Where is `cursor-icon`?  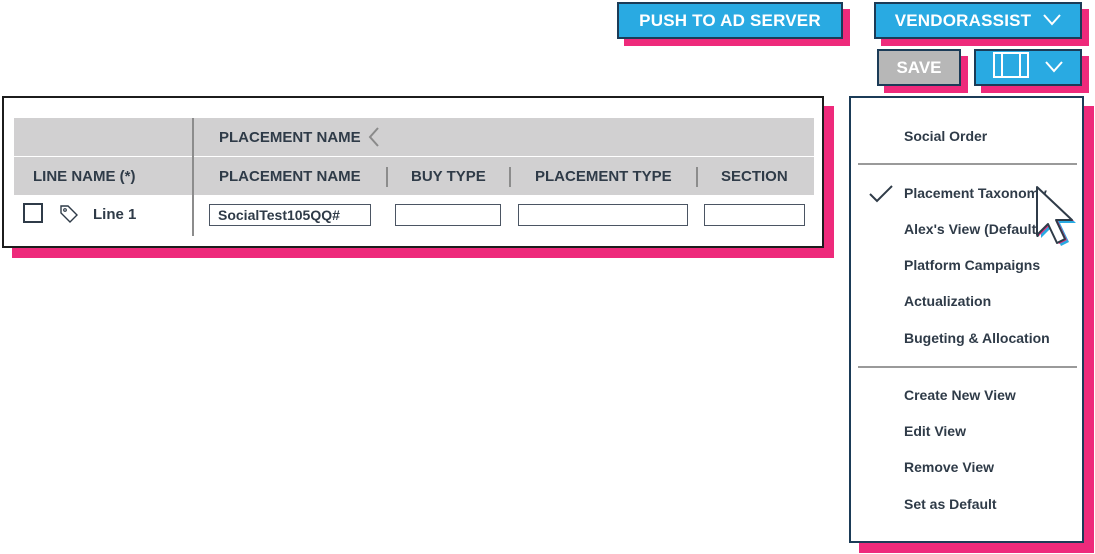 cursor-icon is located at coordinates (1055, 219).